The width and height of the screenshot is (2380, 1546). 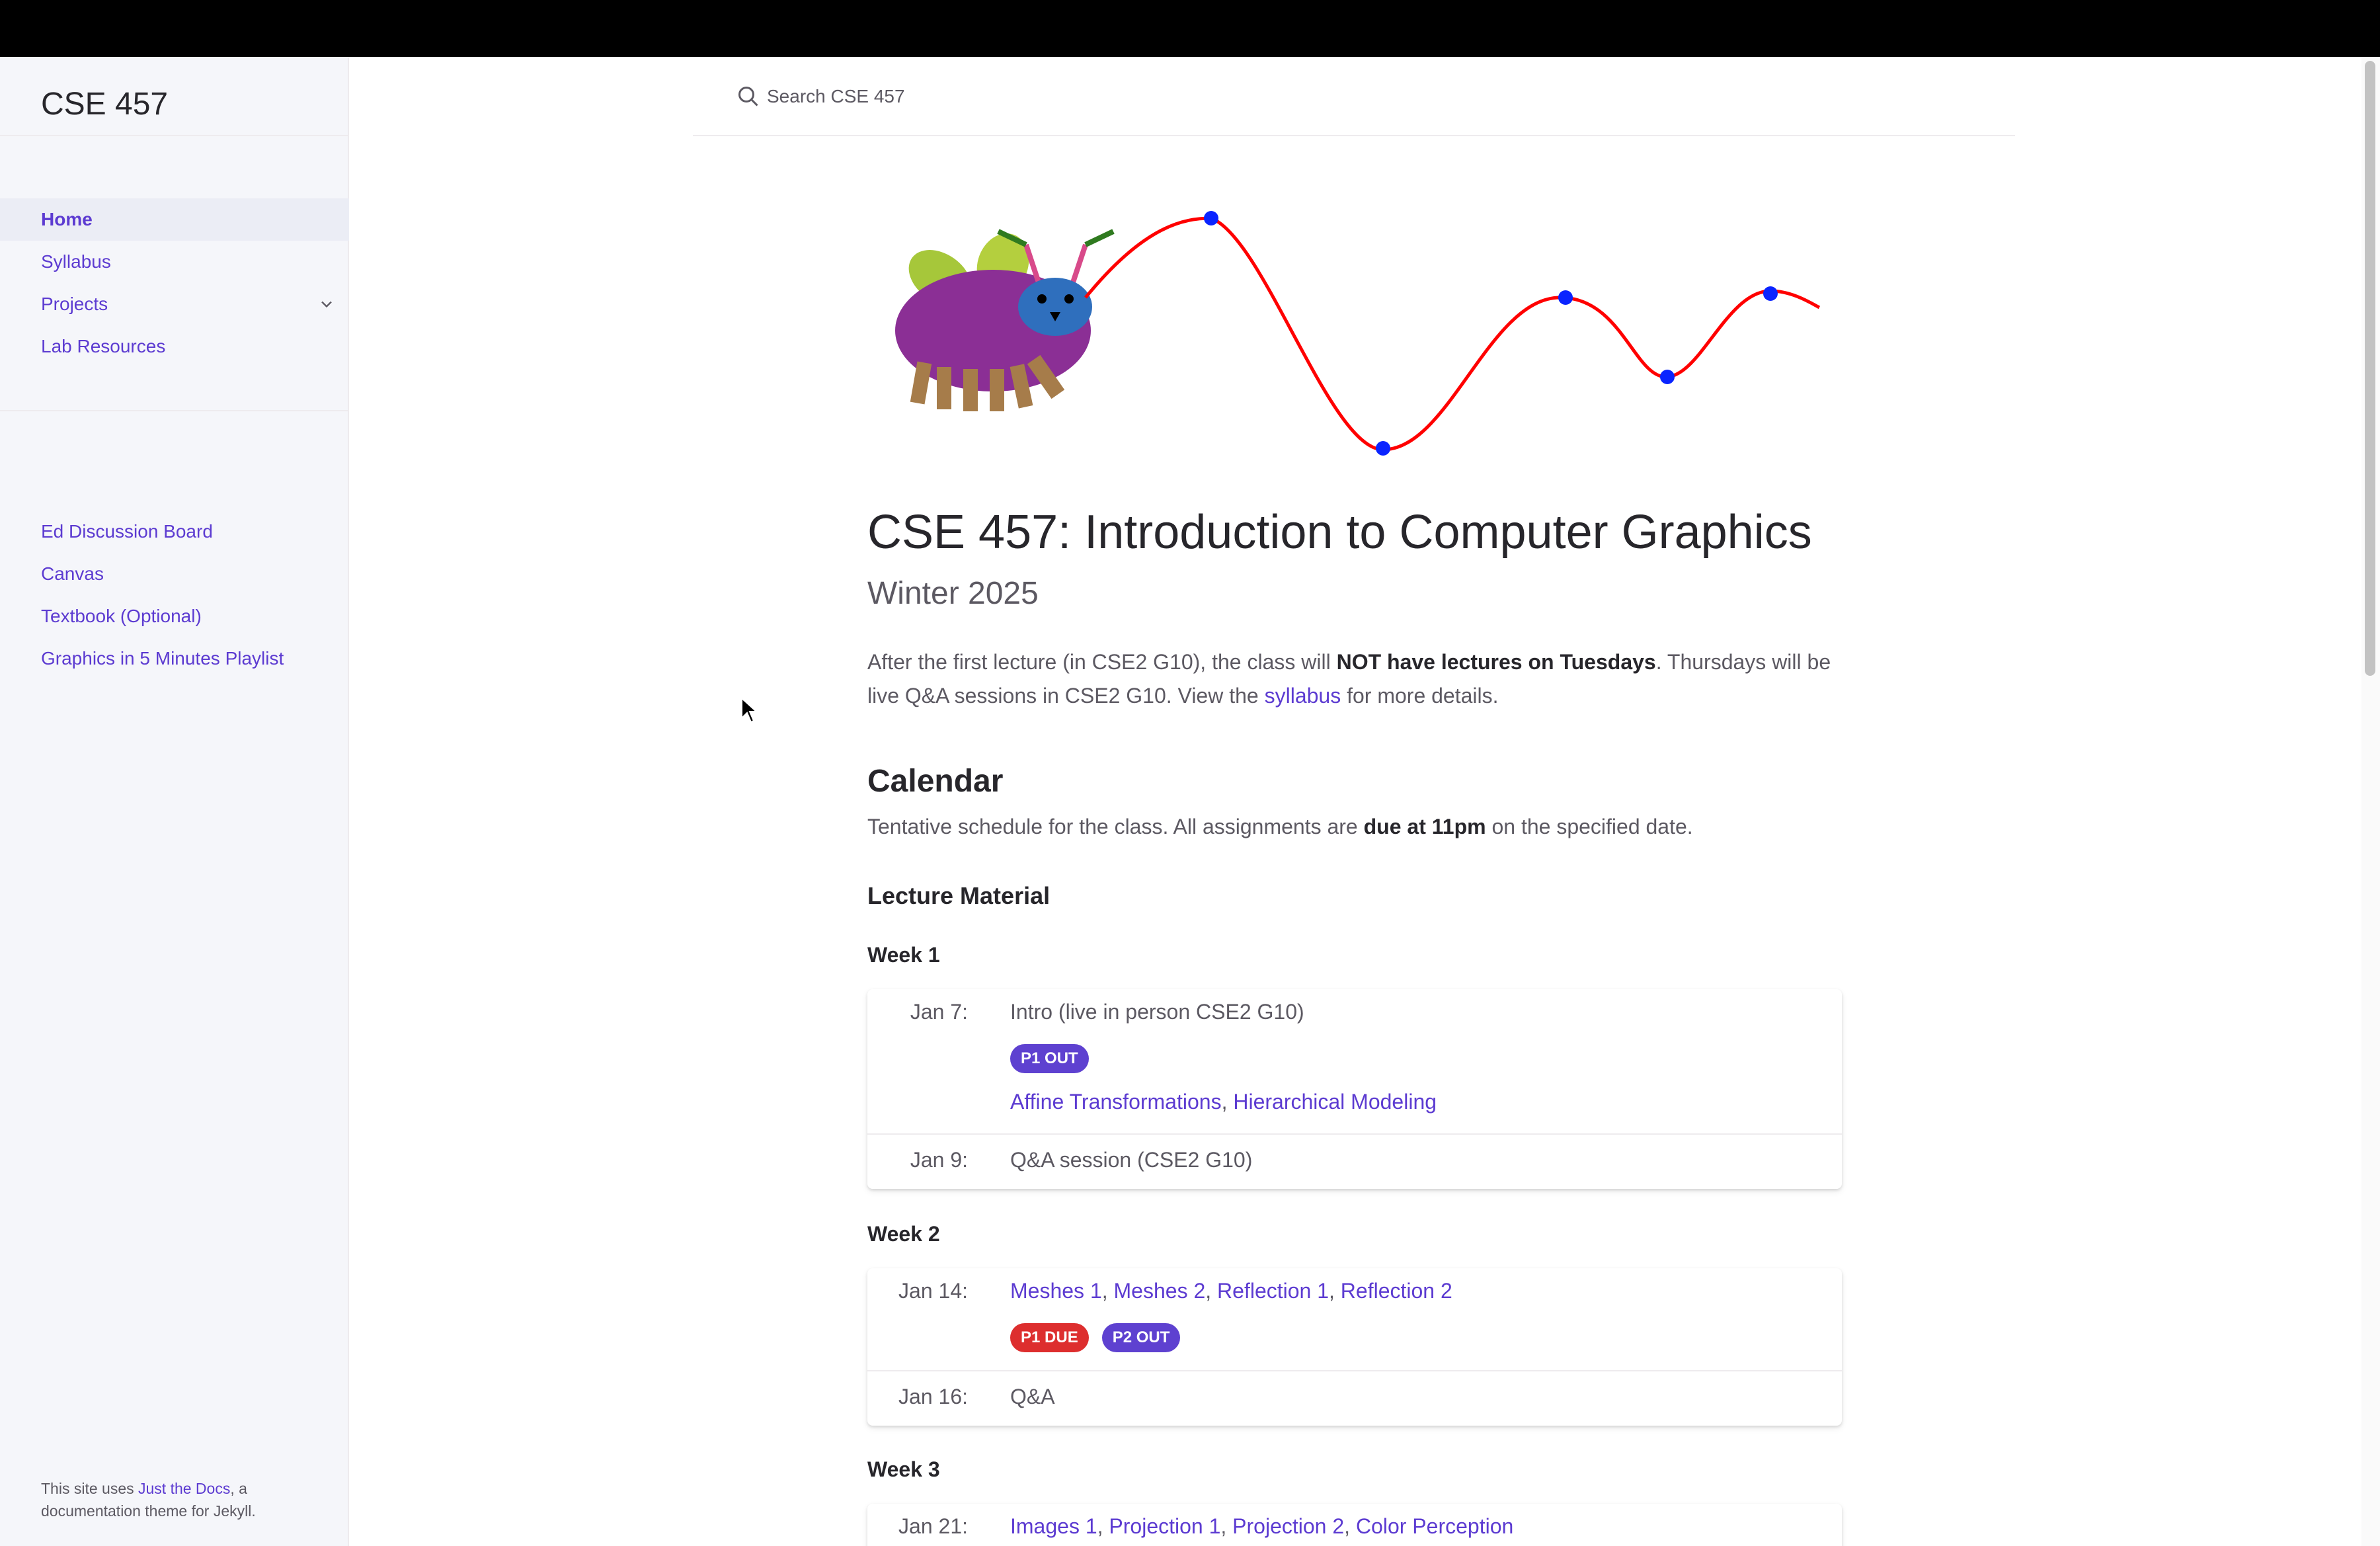 What do you see at coordinates (1190, 28) in the screenshot?
I see `os-top-bar` at bounding box center [1190, 28].